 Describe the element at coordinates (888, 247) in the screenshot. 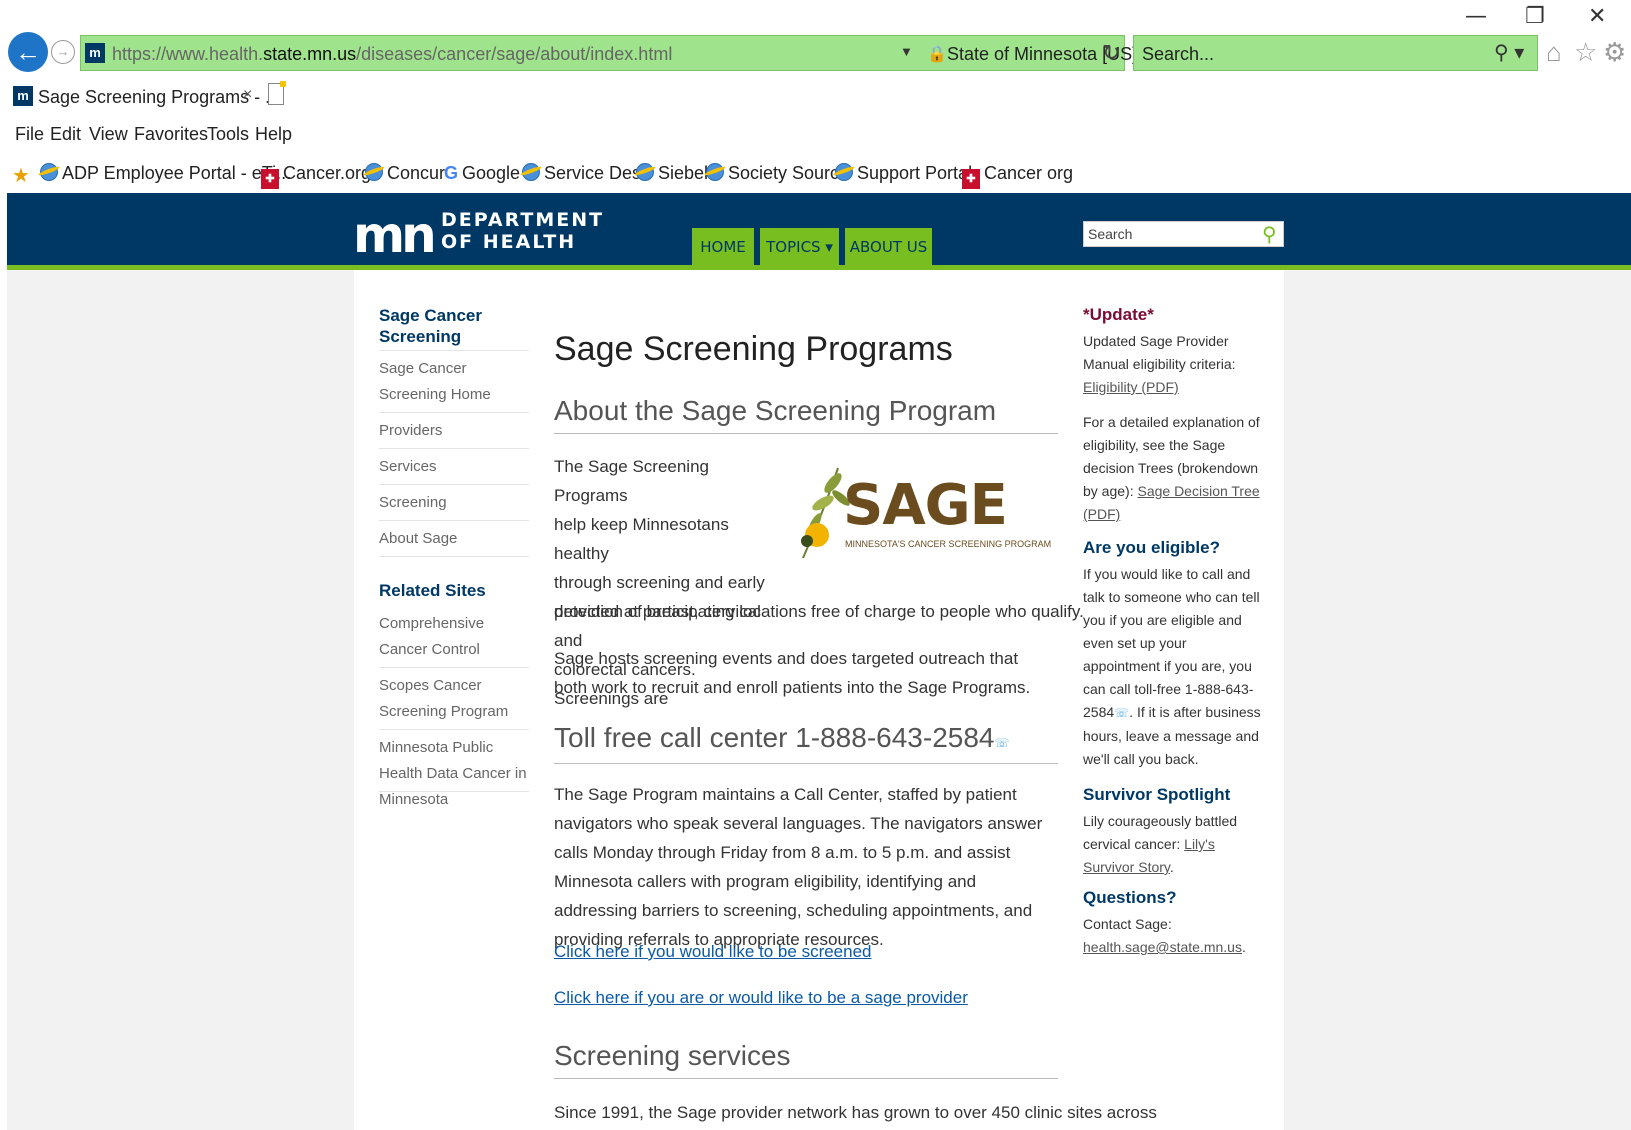

I see `nav-about-us: ABOUT US` at that location.